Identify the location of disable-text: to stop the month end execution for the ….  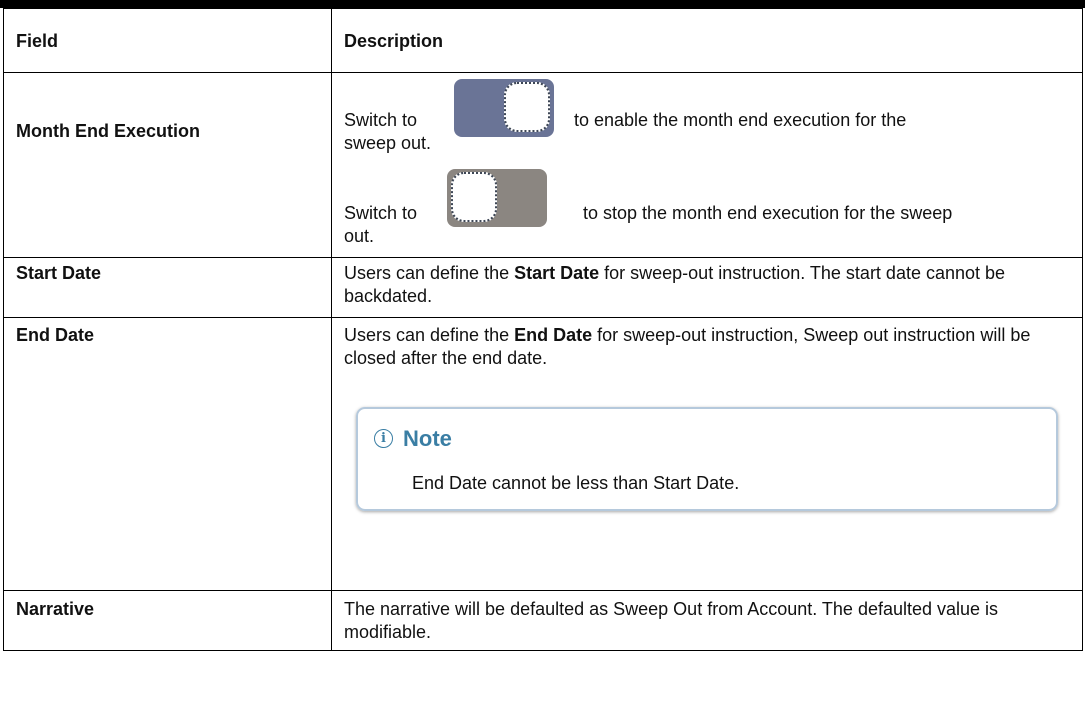
(768, 213).